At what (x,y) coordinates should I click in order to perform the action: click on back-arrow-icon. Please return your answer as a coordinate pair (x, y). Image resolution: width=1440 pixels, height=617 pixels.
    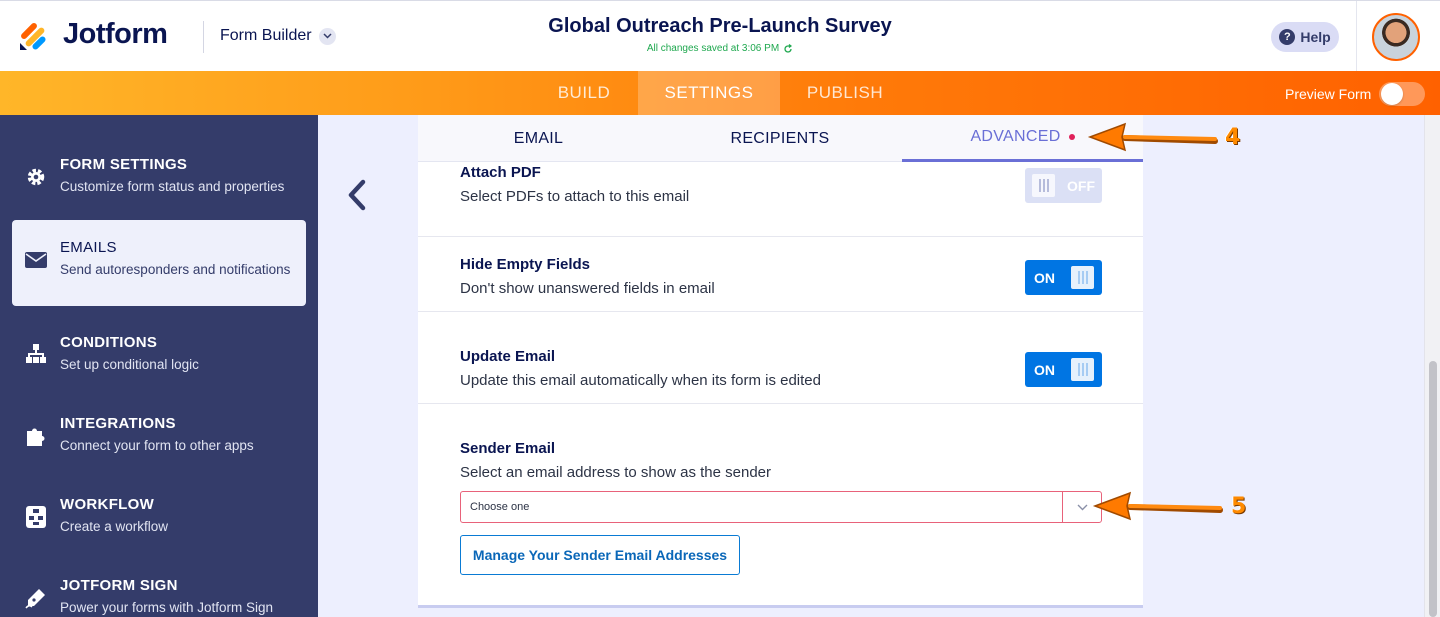
    Looking at the image, I should click on (357, 195).